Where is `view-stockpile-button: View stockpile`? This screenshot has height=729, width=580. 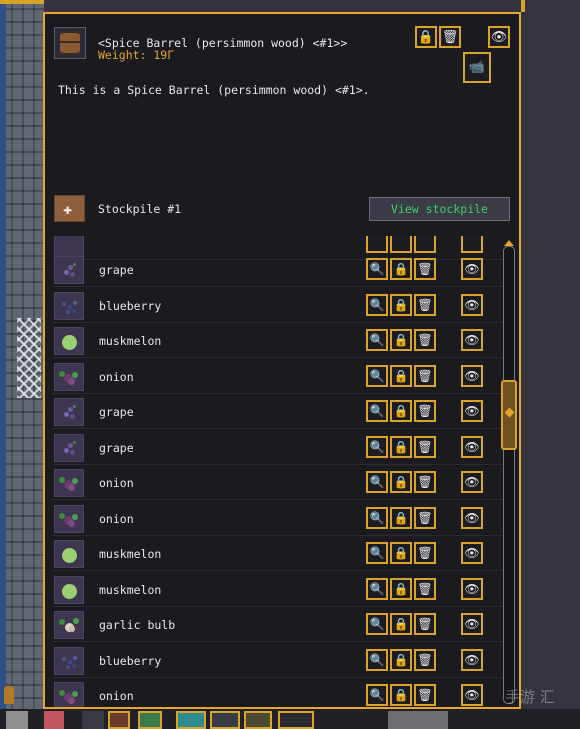
view-stockpile-button: View stockpile is located at coordinates (439, 209).